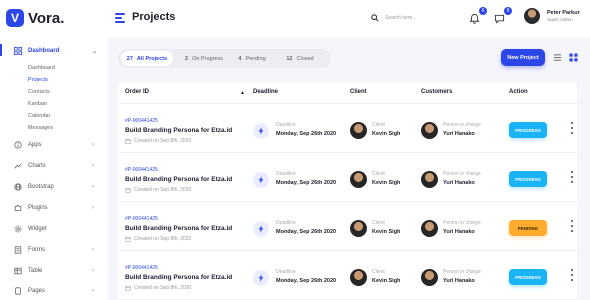  I want to click on new-project-button: New Project, so click(523, 57).